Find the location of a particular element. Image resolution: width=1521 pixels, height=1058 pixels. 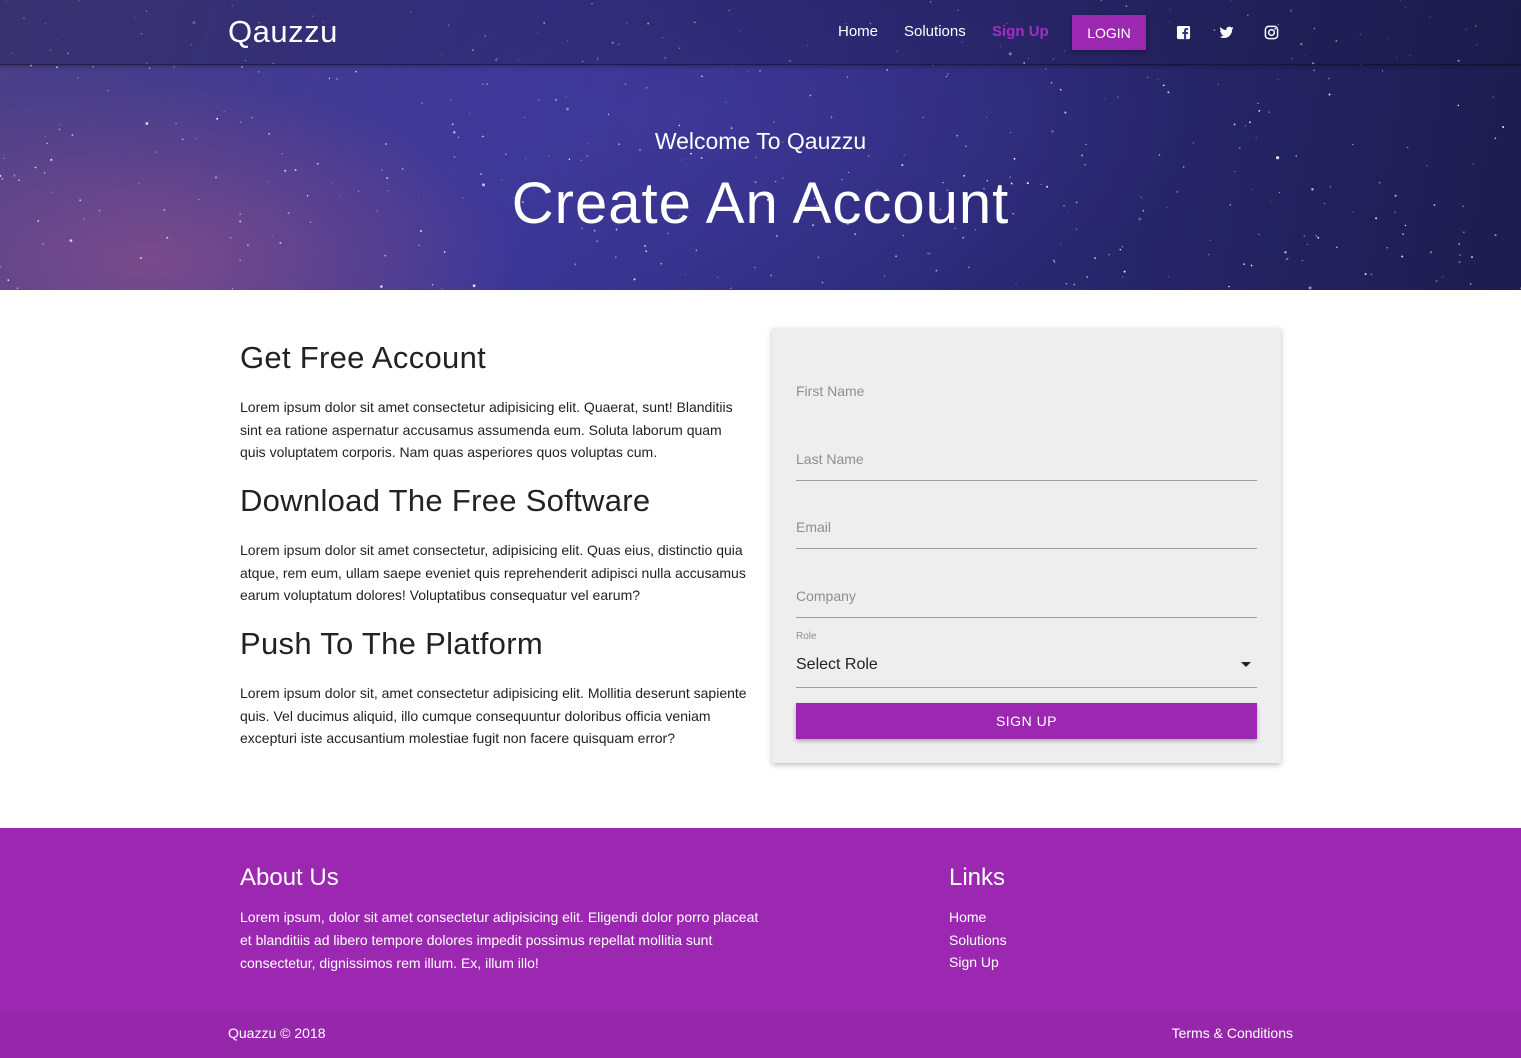

caret-down-icon is located at coordinates (1246, 664).